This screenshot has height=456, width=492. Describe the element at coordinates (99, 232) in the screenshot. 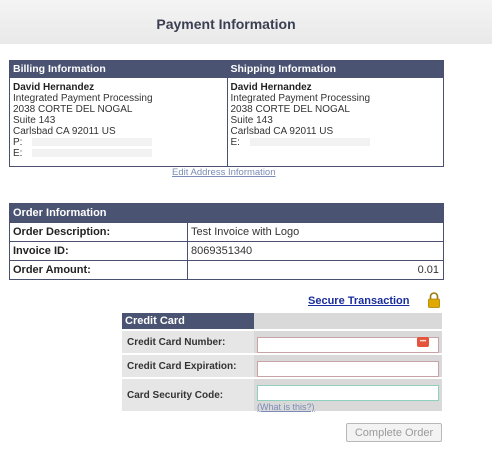

I see `order-description-label: Order Description:` at that location.